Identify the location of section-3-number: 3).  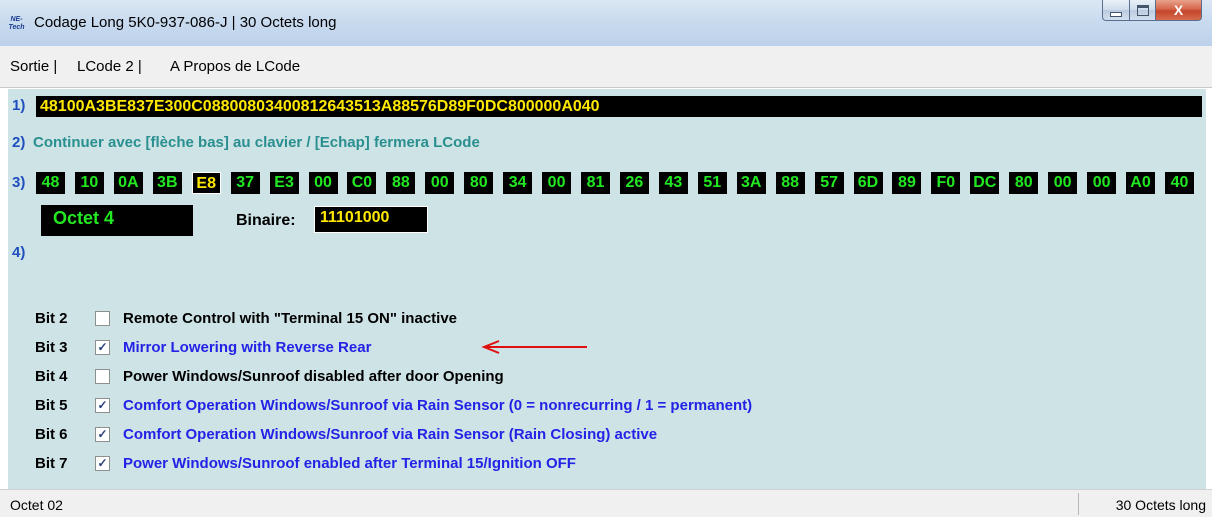
(19, 182).